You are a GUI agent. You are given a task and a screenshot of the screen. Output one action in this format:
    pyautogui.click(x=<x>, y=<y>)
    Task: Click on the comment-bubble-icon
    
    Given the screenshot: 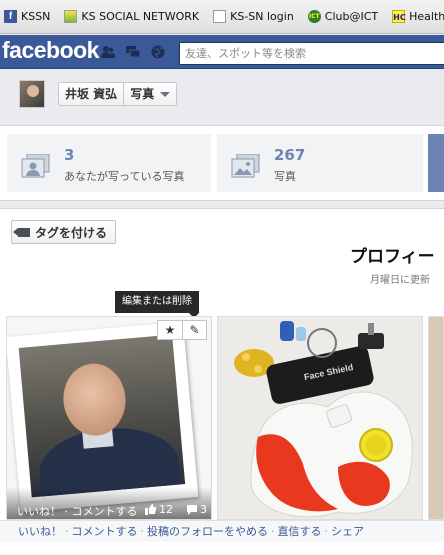 What is the action you would take?
    pyautogui.click(x=192, y=510)
    